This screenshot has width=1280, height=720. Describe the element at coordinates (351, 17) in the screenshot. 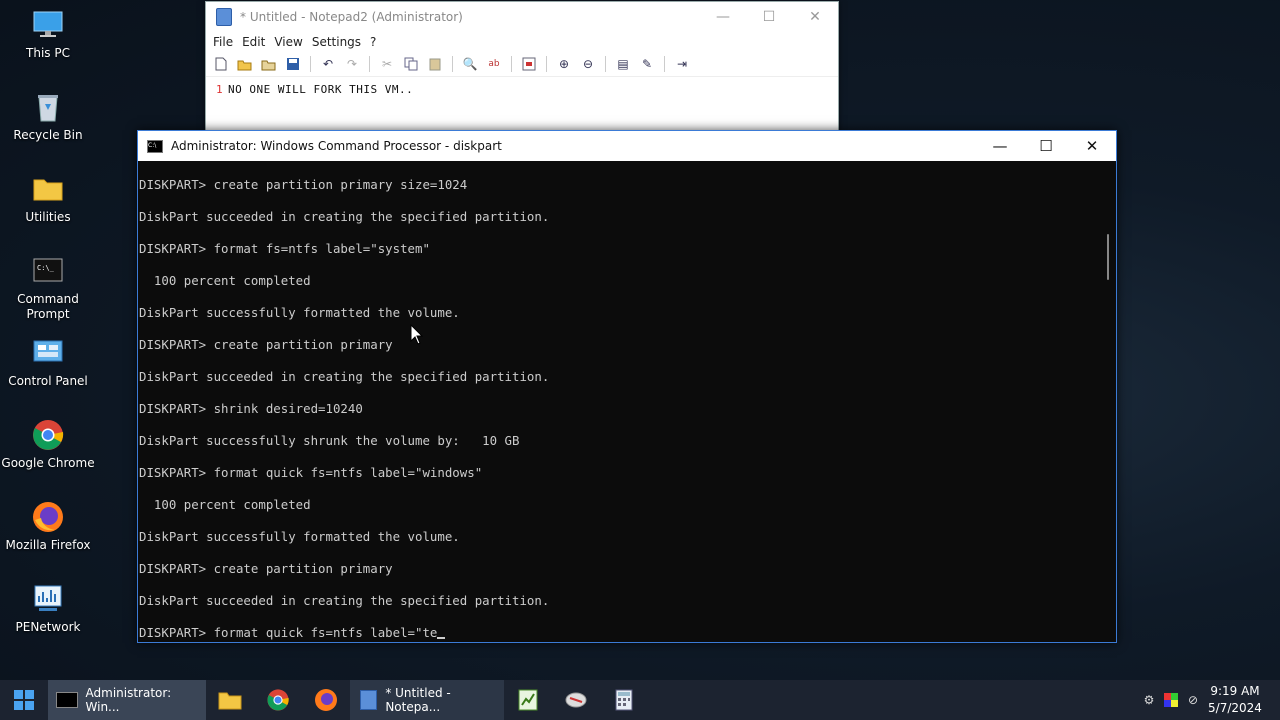

I see `notepad-title: * Untitled - Notepad2 (Administrator)` at that location.